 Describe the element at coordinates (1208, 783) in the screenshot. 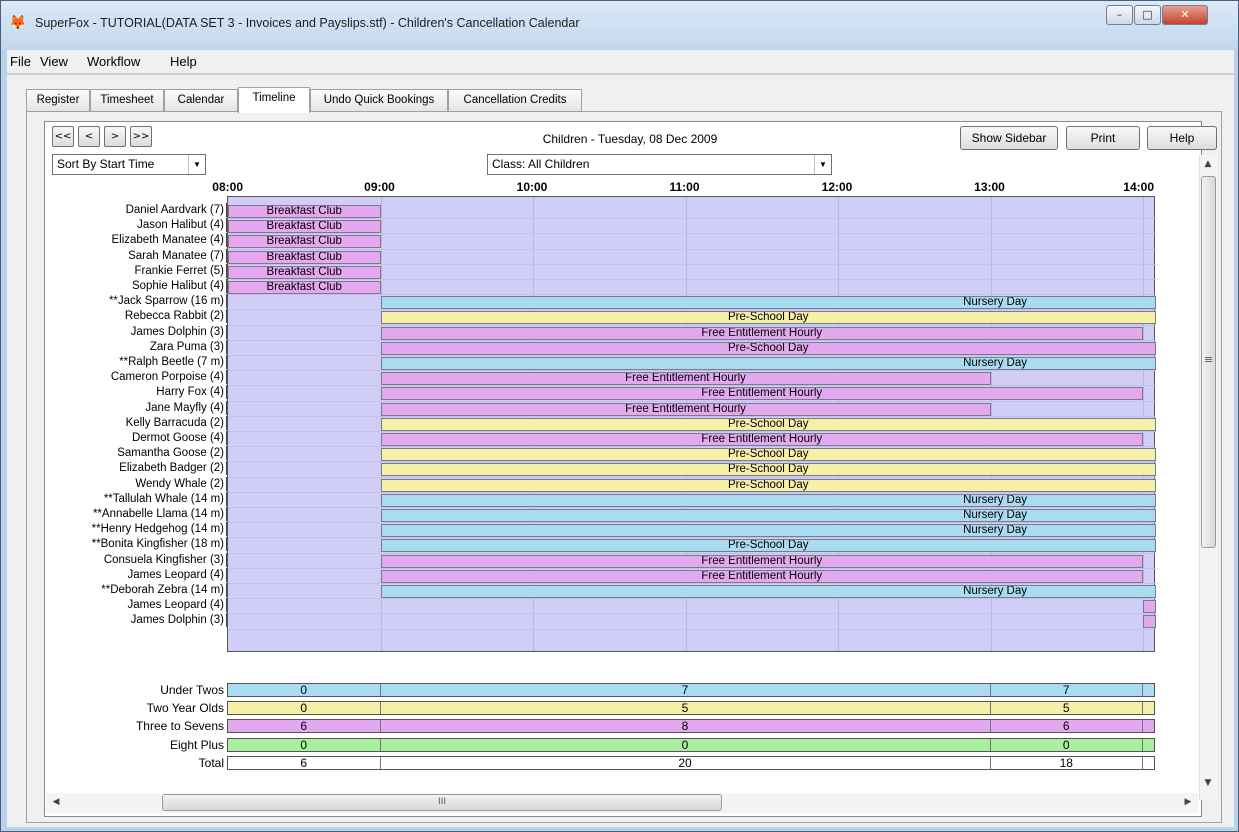

I see `scroll-down-icon: ▼` at that location.